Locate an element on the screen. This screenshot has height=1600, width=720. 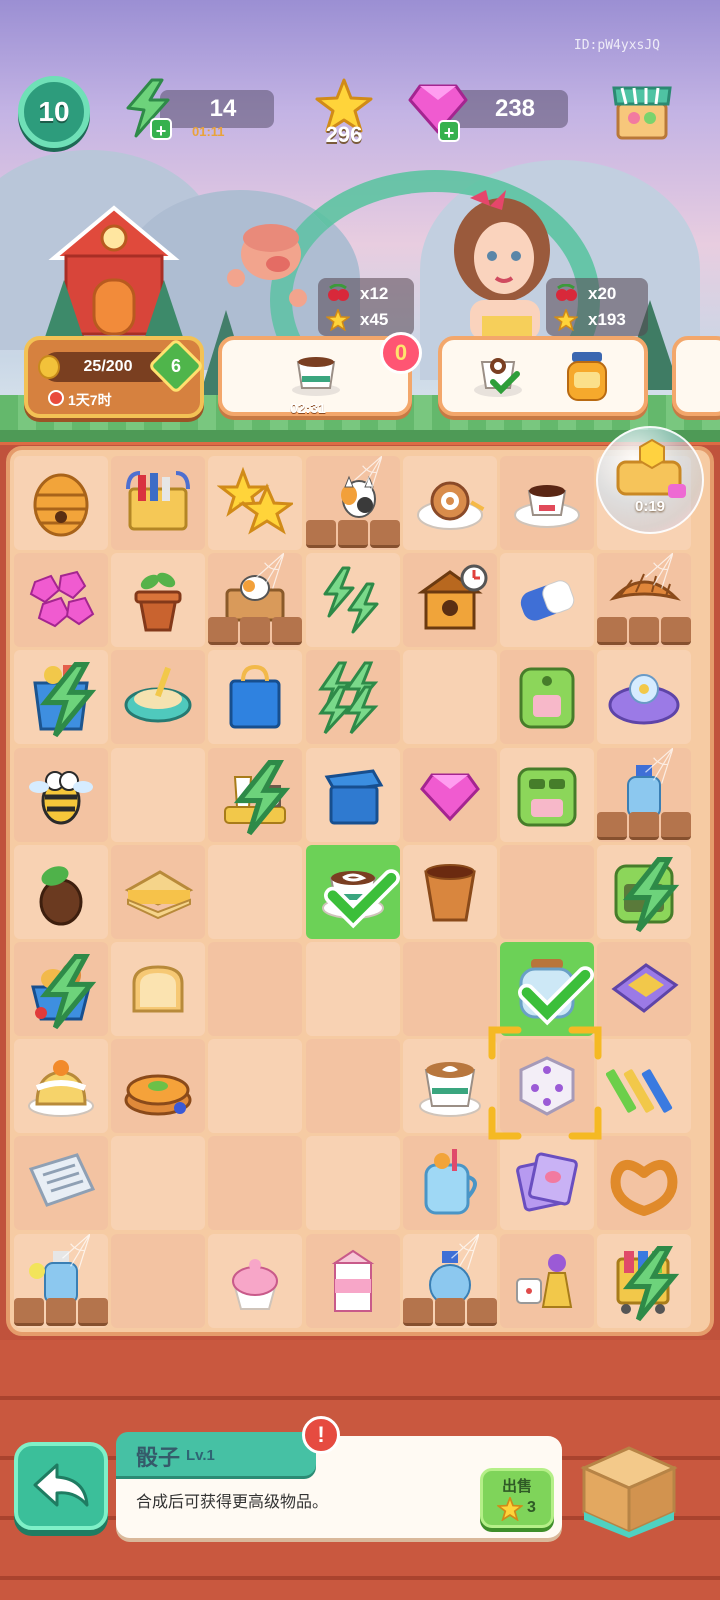
board-cell-blue-box is located at coordinates (352, 794).